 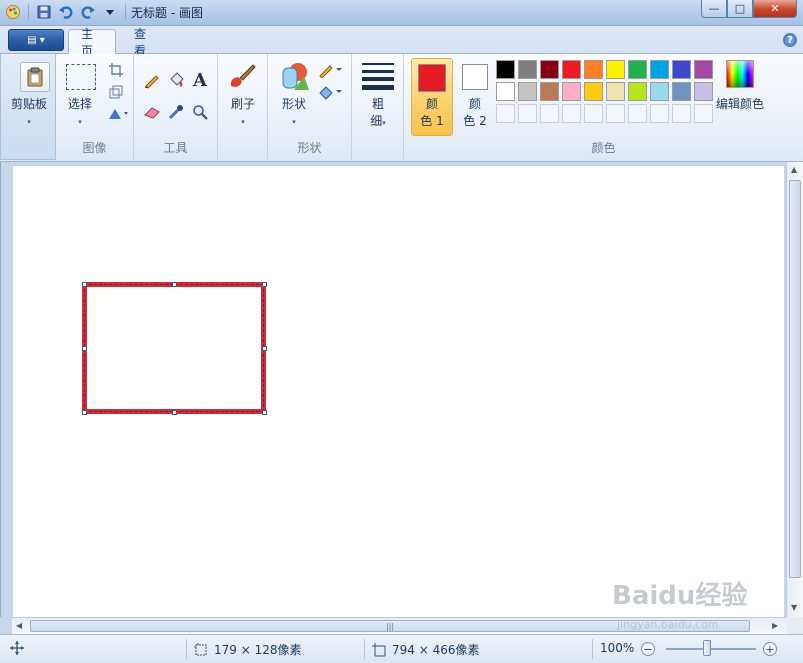 I want to click on scroll-right-arrow-icon: ▶, so click(x=775, y=625).